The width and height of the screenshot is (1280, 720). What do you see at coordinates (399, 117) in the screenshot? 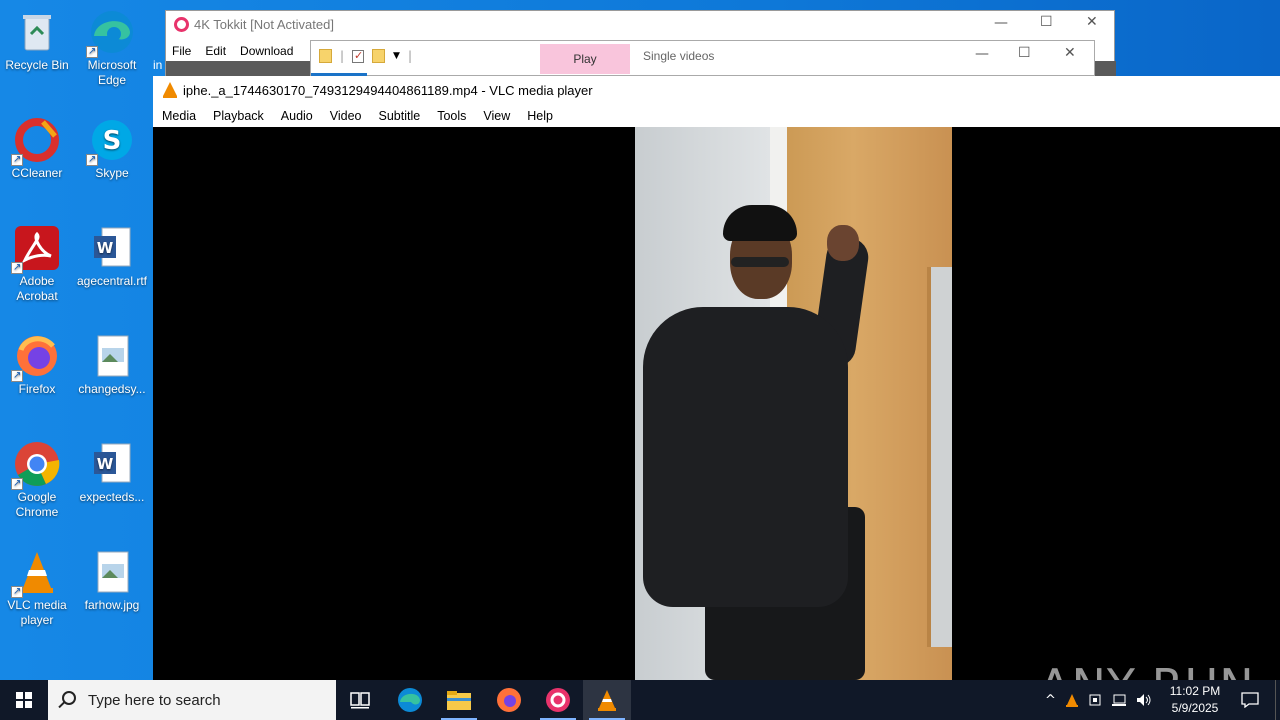
I see `menu-subtitle: Subtitle` at bounding box center [399, 117].